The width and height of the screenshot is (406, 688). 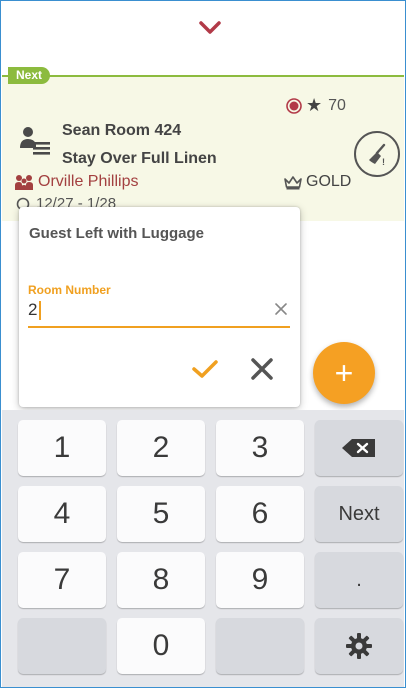 I want to click on key-0: 0, so click(x=161, y=646).